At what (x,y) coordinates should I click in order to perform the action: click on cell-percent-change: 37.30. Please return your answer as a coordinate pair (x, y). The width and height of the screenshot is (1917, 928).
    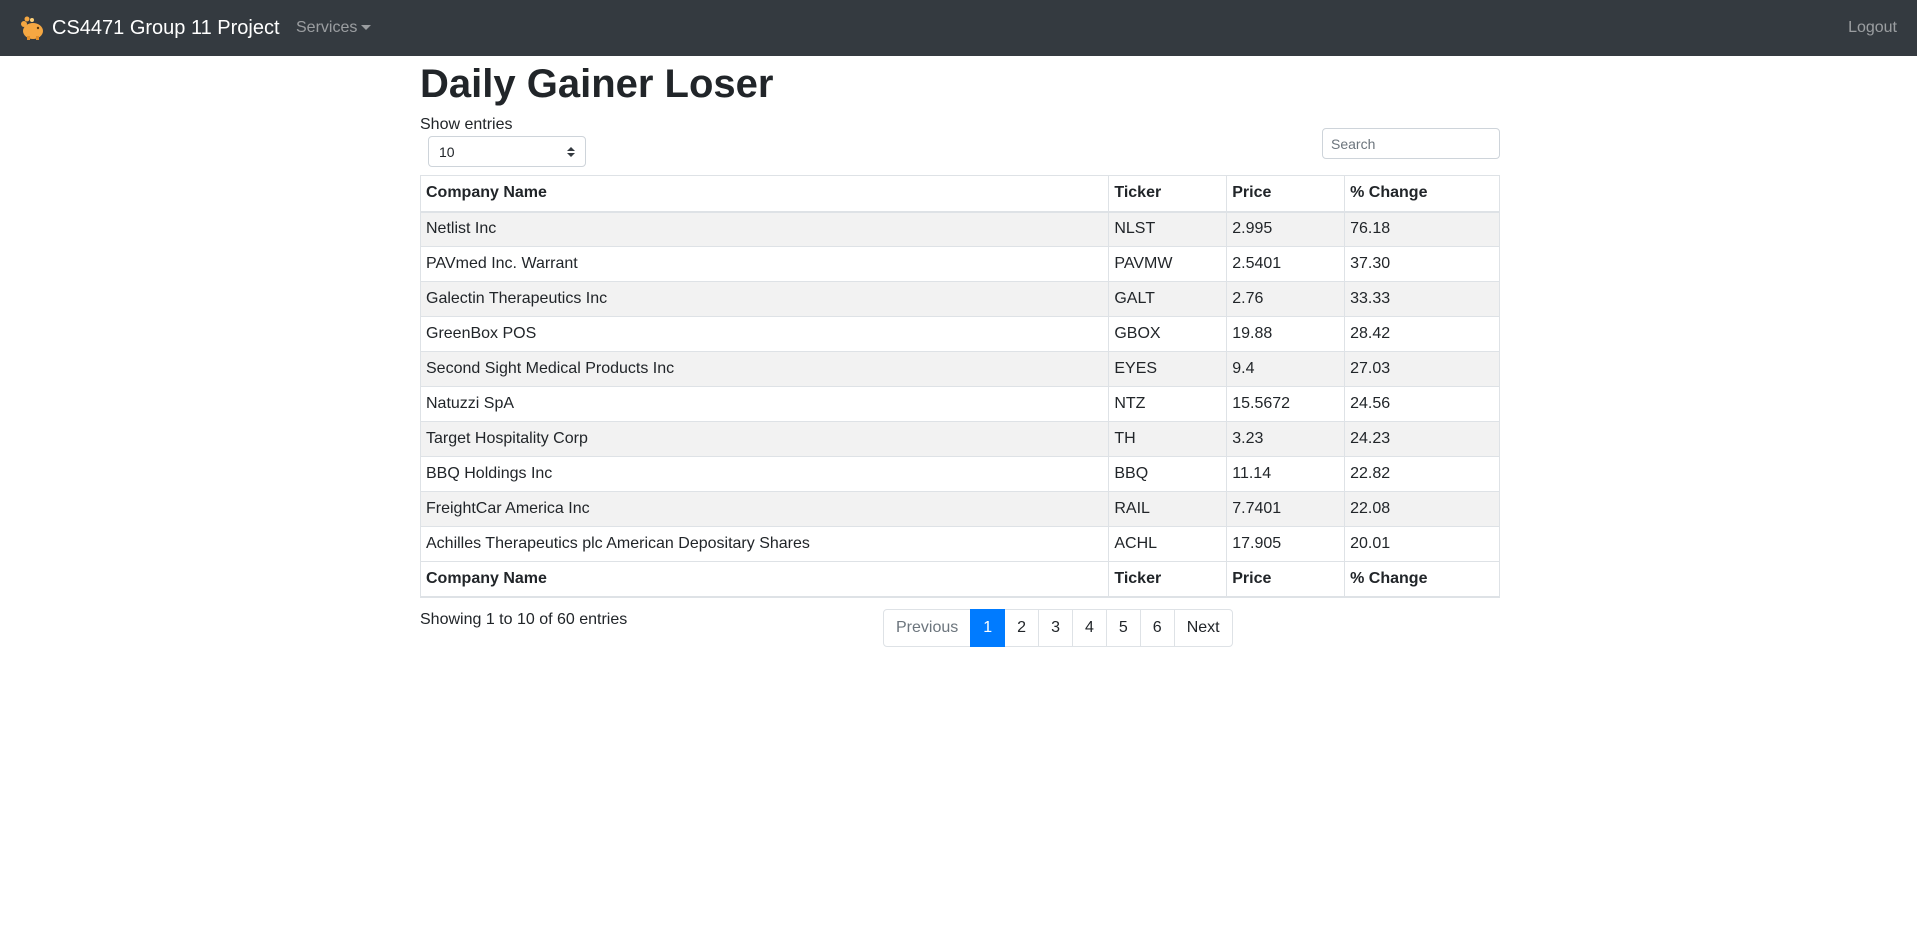
    Looking at the image, I should click on (1422, 264).